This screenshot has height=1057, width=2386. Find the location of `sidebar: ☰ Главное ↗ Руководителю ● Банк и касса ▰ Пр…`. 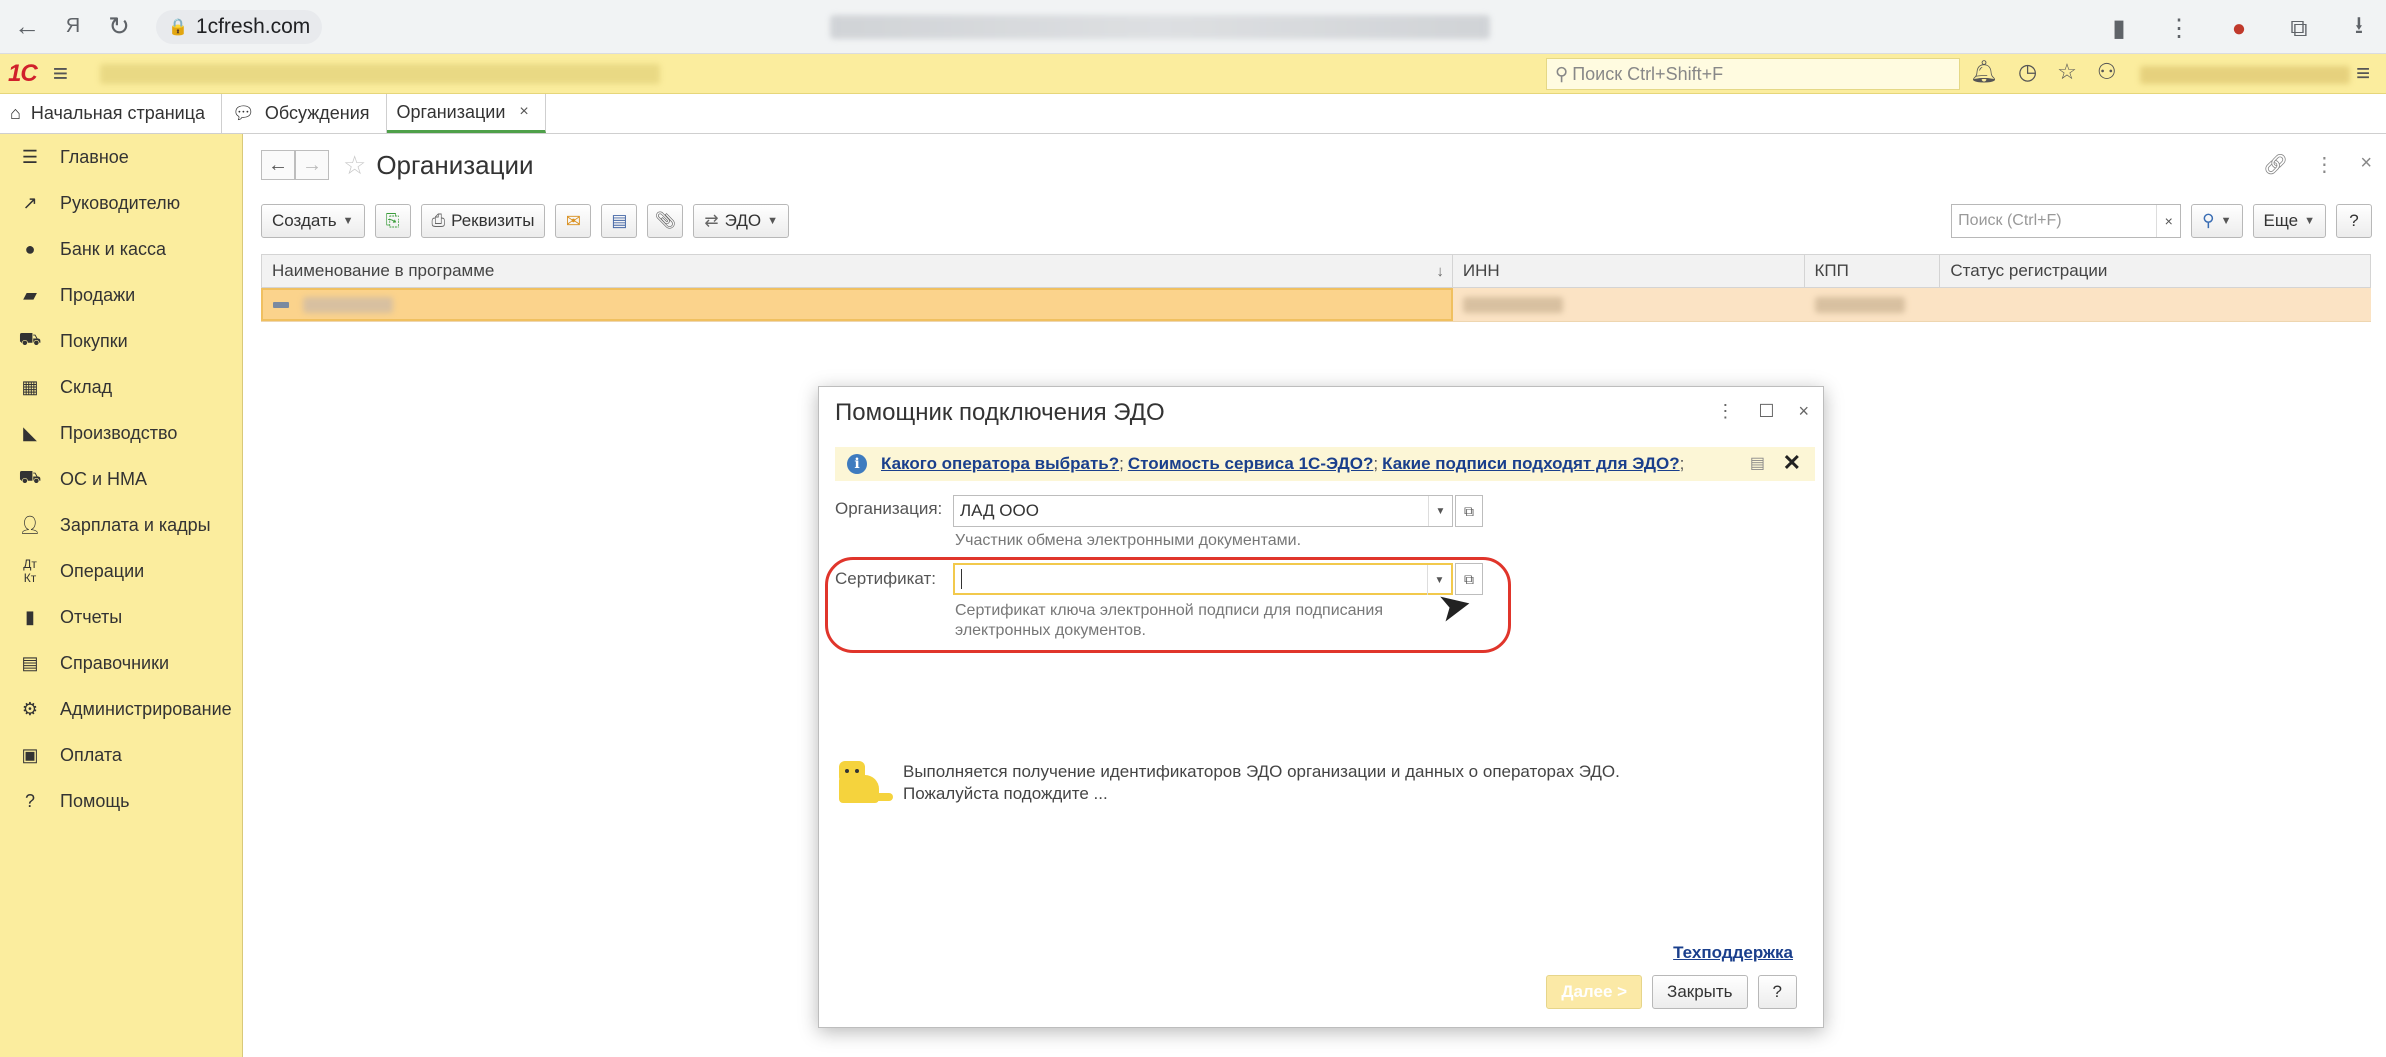

sidebar: ☰ Главное ↗ Руководителю ● Банк и касса ▰ Пр… is located at coordinates (121, 595).